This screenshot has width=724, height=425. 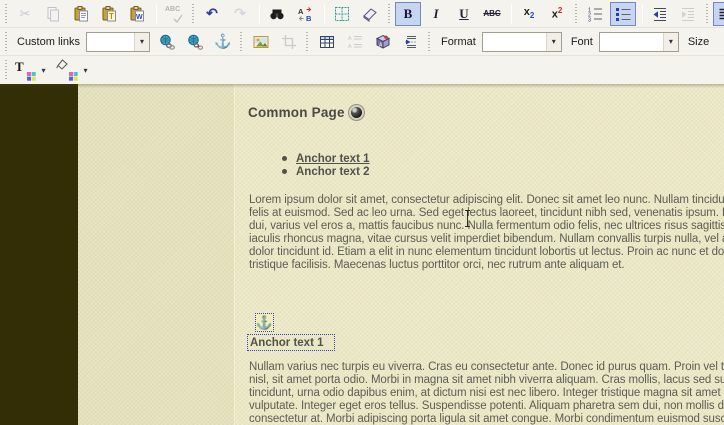 I want to click on cut-button: ✂, so click(x=25, y=14).